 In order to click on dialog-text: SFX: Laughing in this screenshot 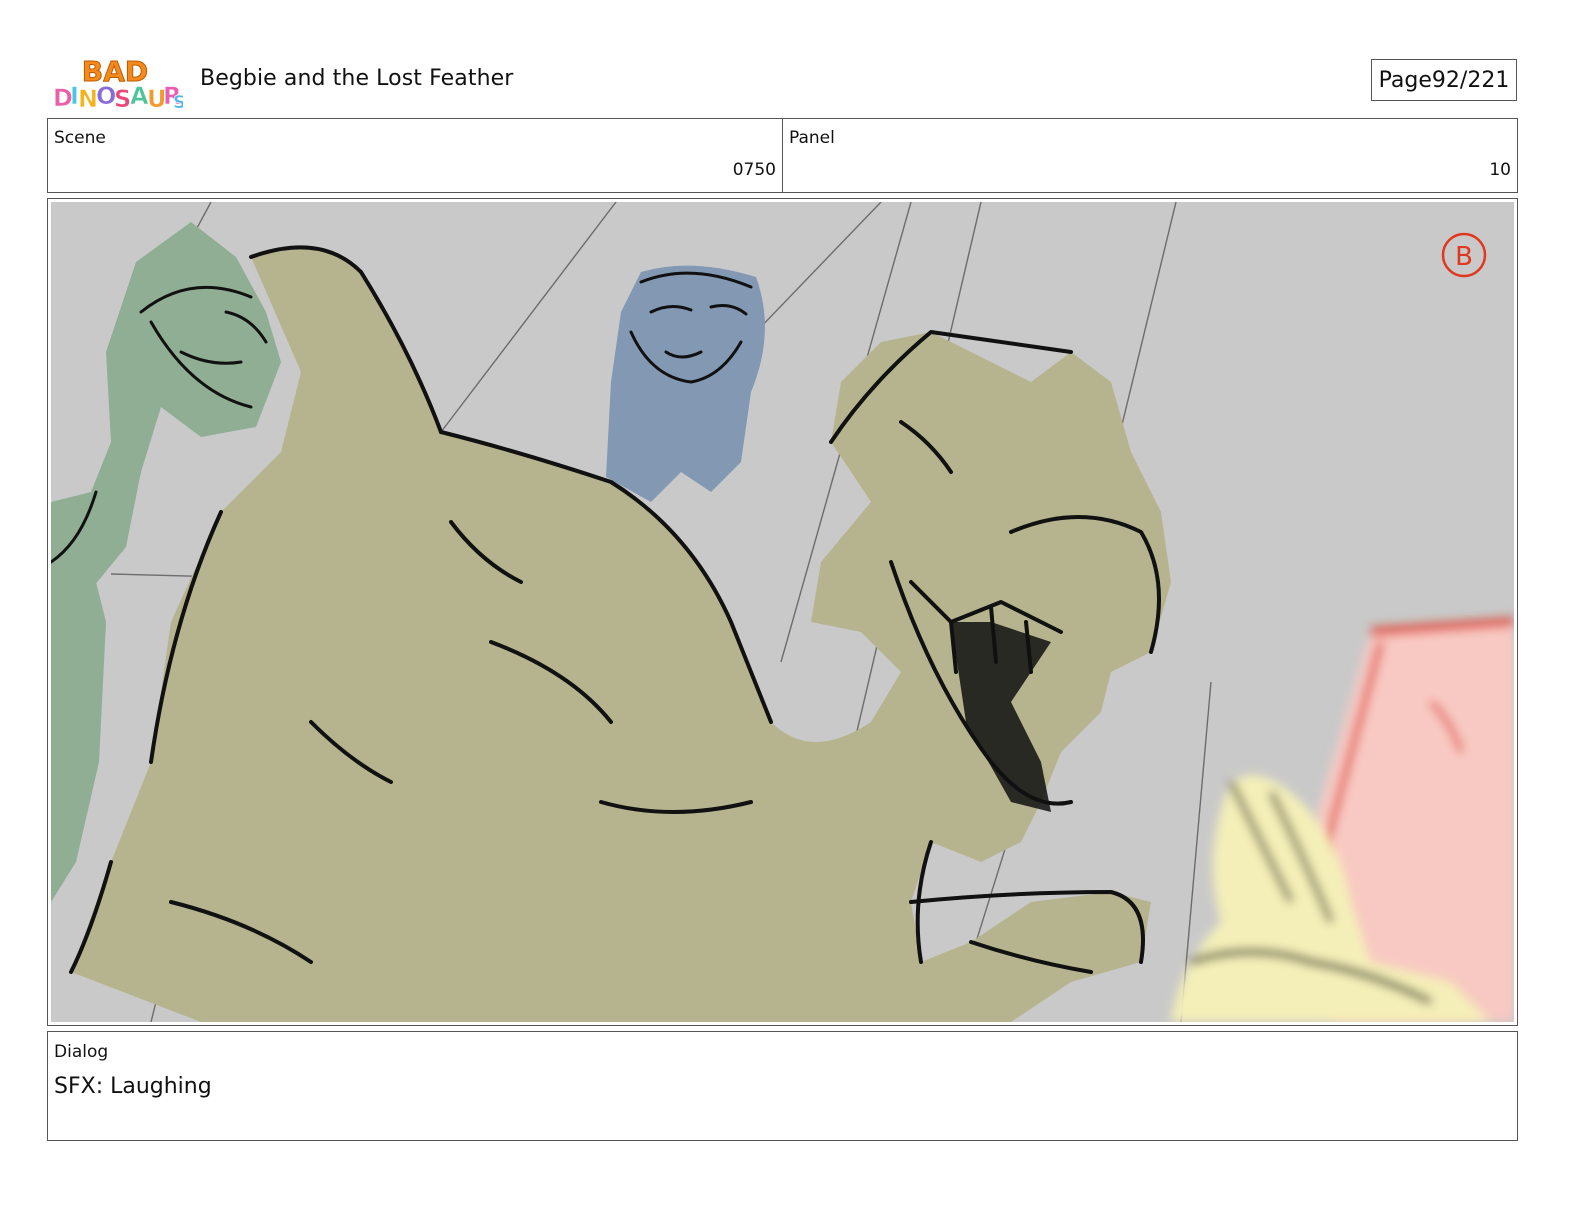, I will do `click(133, 1086)`.